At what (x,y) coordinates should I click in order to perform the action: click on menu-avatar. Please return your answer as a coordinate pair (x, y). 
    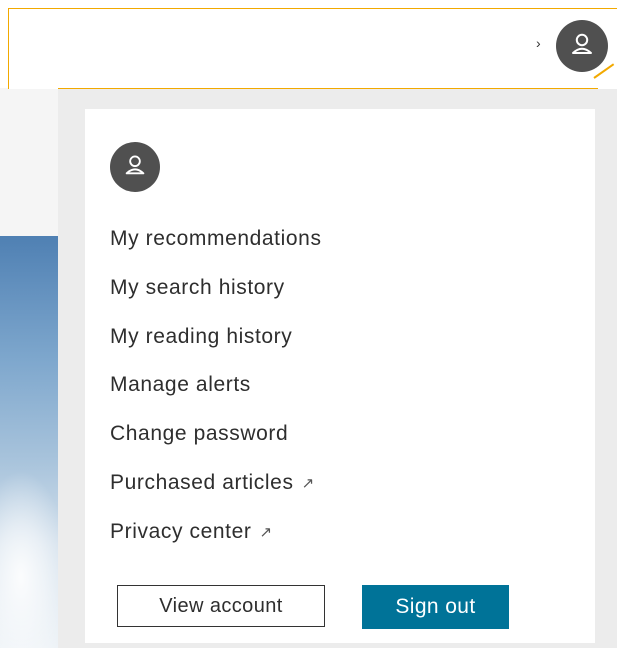
    Looking at the image, I should click on (135, 167).